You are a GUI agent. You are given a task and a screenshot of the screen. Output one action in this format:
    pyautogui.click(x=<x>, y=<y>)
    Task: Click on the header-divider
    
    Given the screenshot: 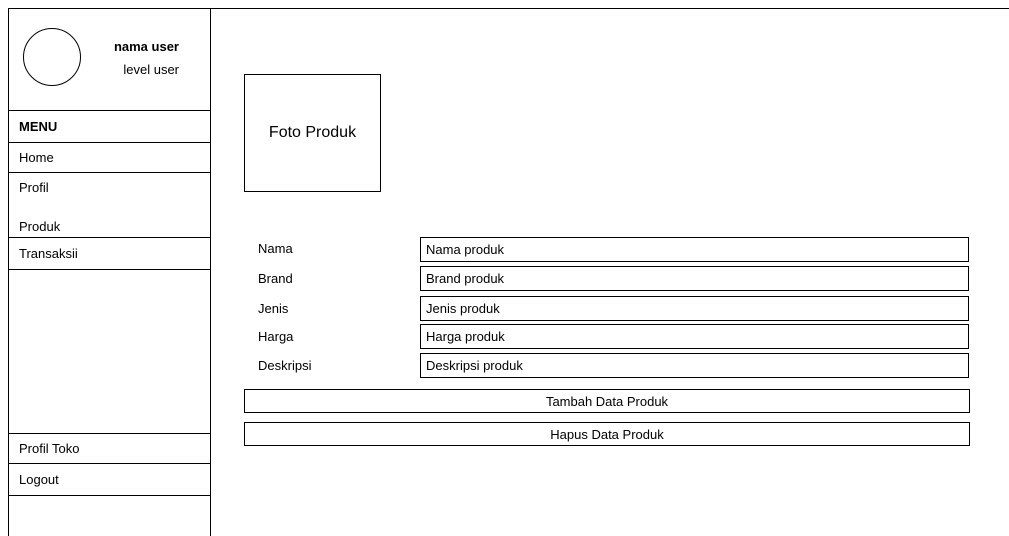 What is the action you would take?
    pyautogui.click(x=609, y=8)
    